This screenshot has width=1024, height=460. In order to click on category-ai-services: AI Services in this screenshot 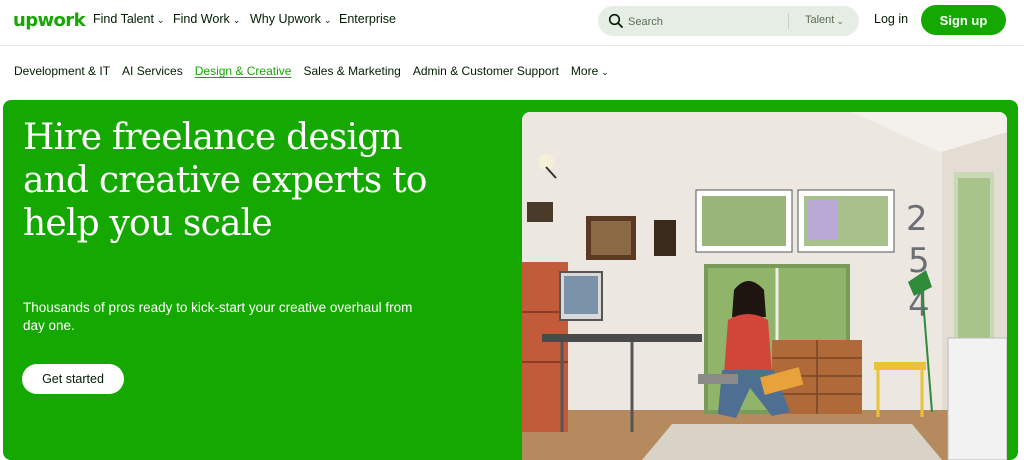, I will do `click(152, 71)`.